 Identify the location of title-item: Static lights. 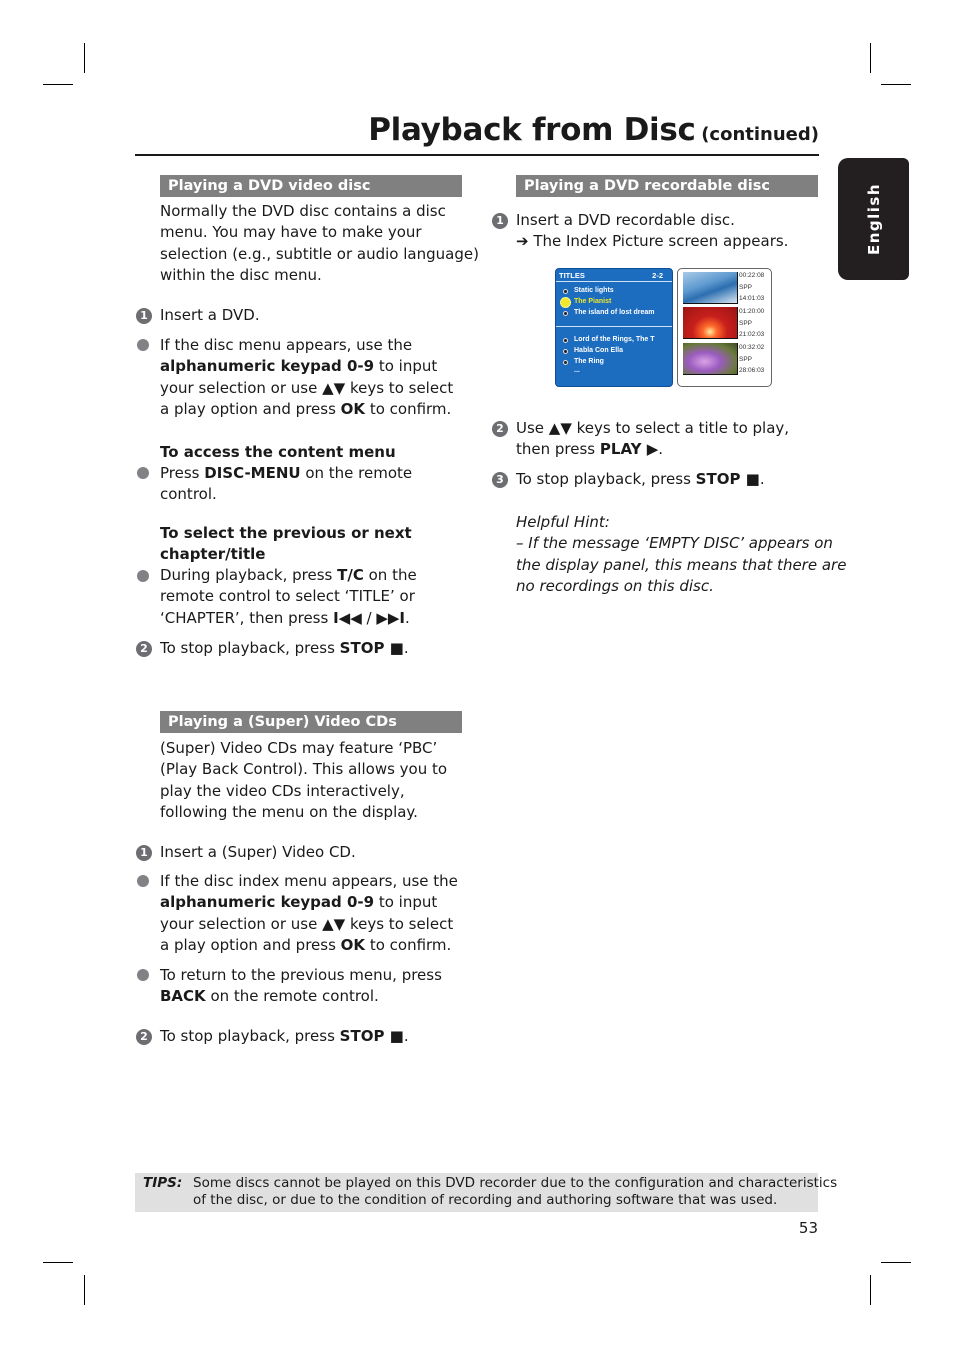
(594, 290).